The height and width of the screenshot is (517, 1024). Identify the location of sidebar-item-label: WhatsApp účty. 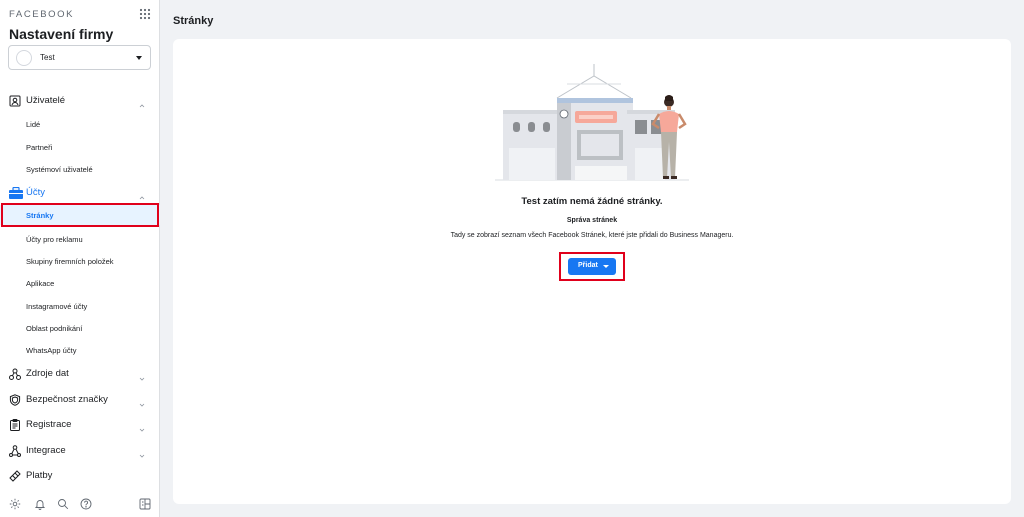
(51, 350).